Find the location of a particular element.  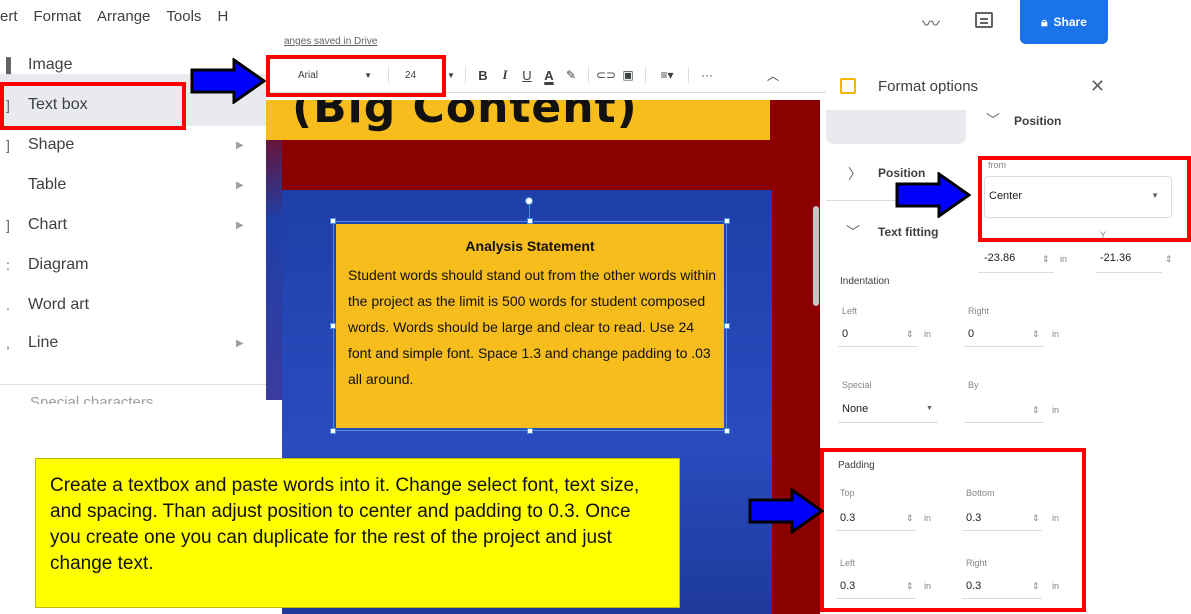

padding-bottom-value: 0.3 is located at coordinates (973, 518).